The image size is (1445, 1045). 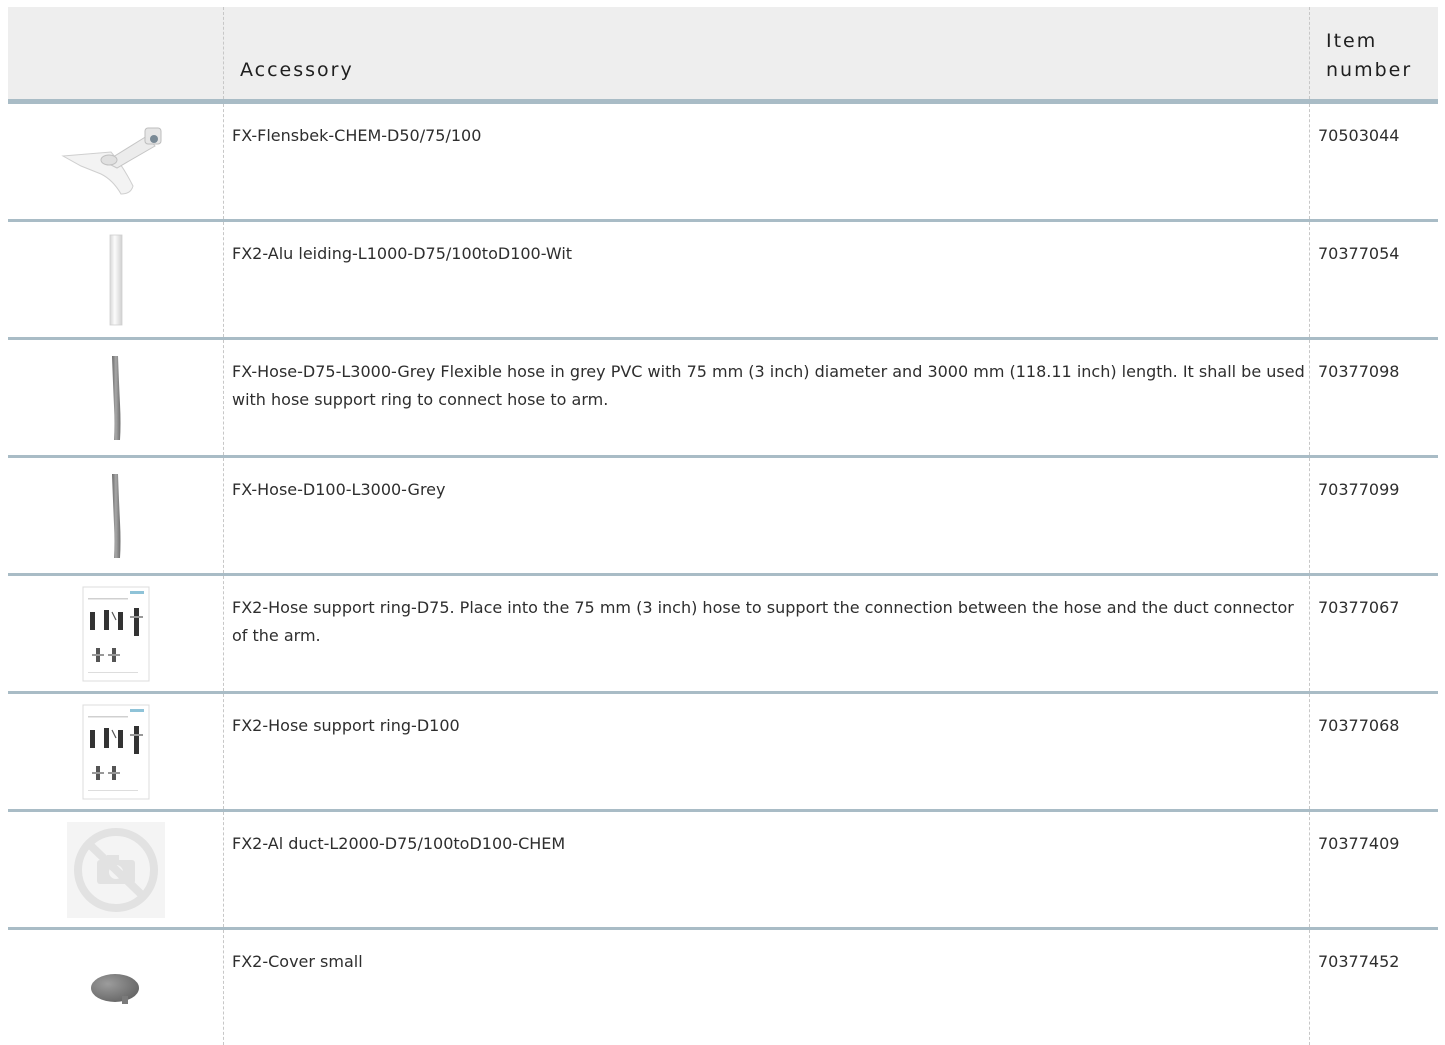 What do you see at coordinates (767, 987) in the screenshot?
I see `row-accessory-cell: FX2-Cover small` at bounding box center [767, 987].